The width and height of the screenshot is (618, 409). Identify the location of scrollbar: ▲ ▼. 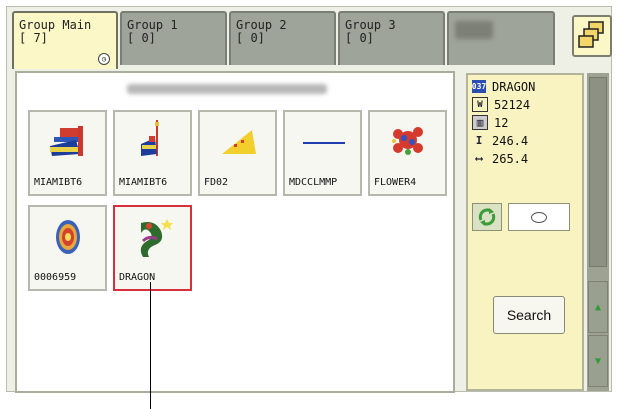
(598, 232).